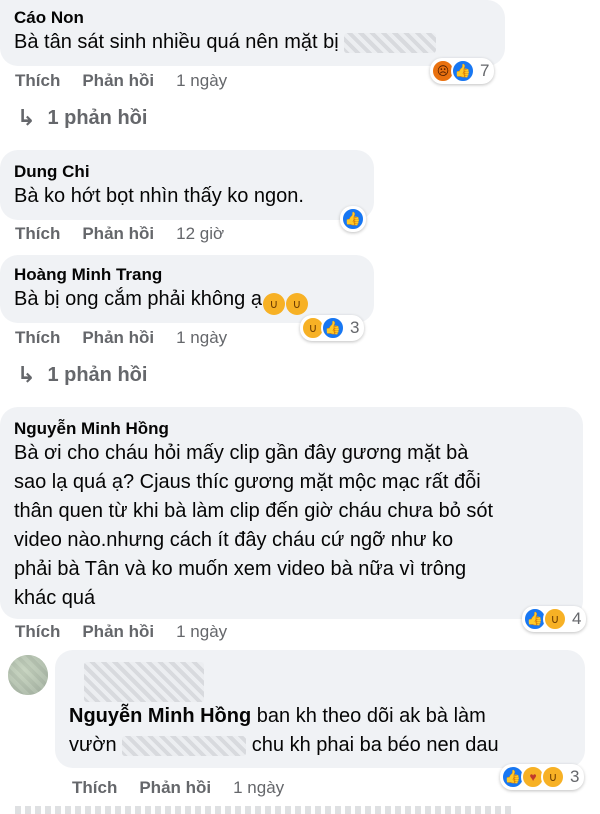  I want to click on comment-author: Nguyễn Minh Hồng, so click(291, 429).